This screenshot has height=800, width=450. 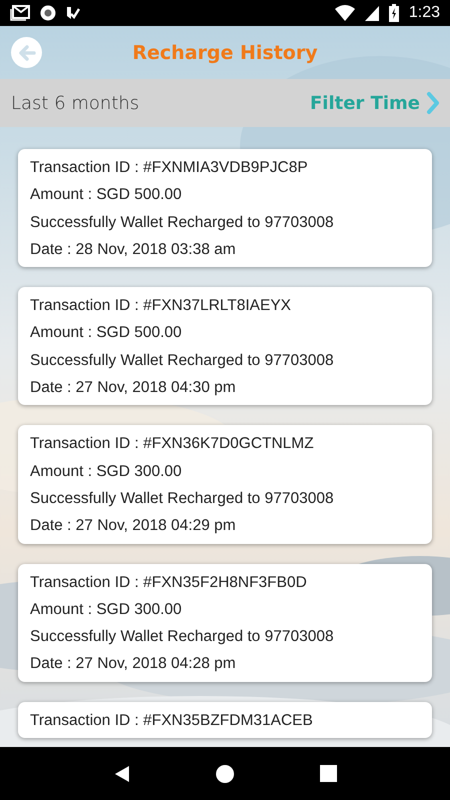 What do you see at coordinates (424, 13) in the screenshot?
I see `status-time: 1:23` at bounding box center [424, 13].